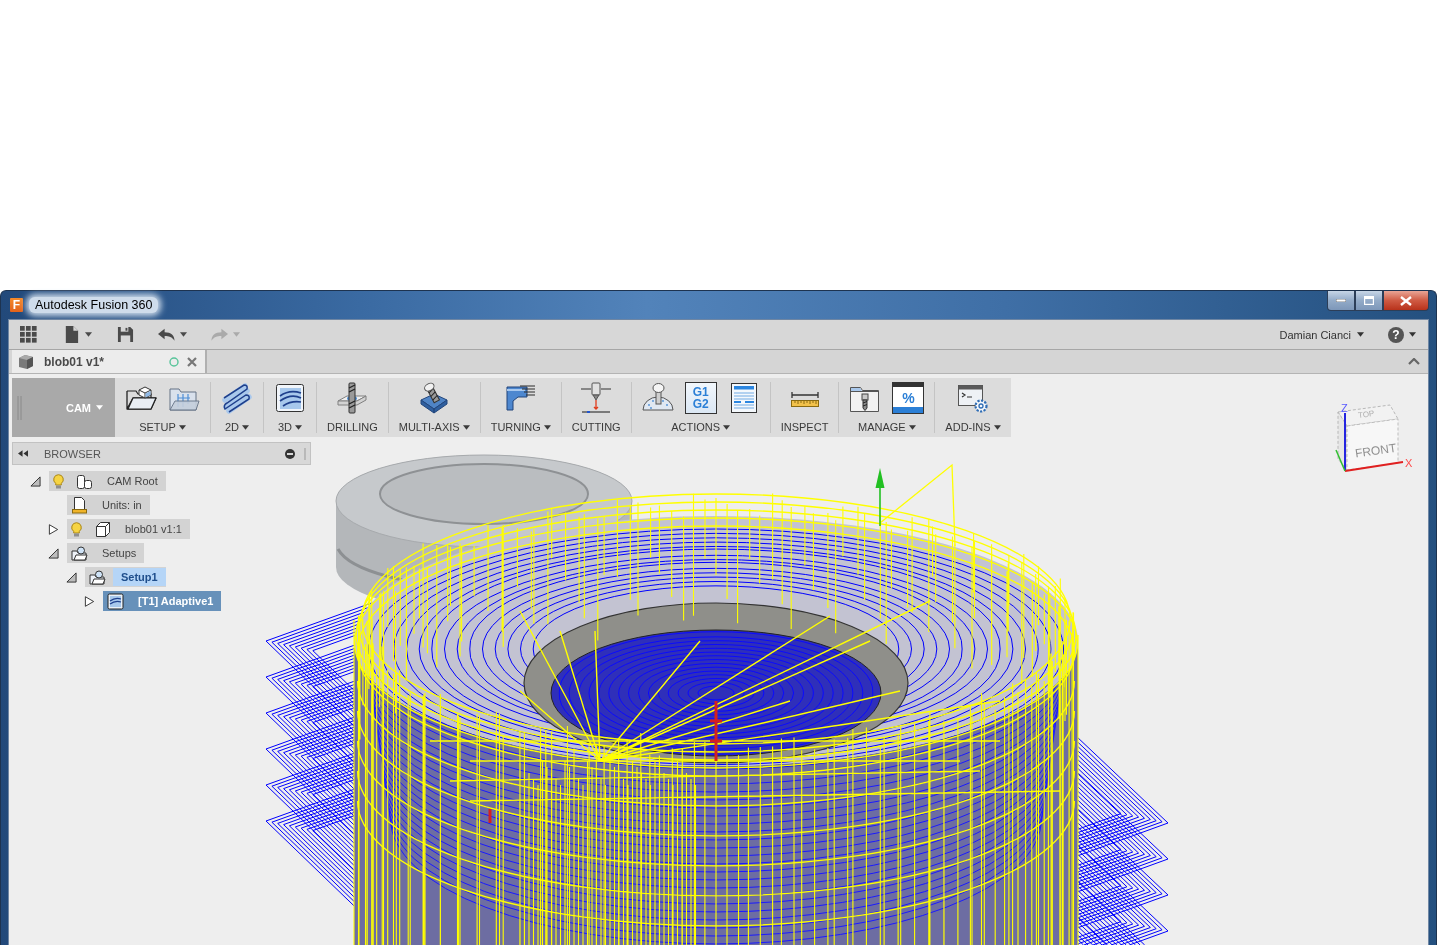 The image size is (1437, 945). What do you see at coordinates (128, 529) in the screenshot?
I see `tree-item: blob01 v1:1` at bounding box center [128, 529].